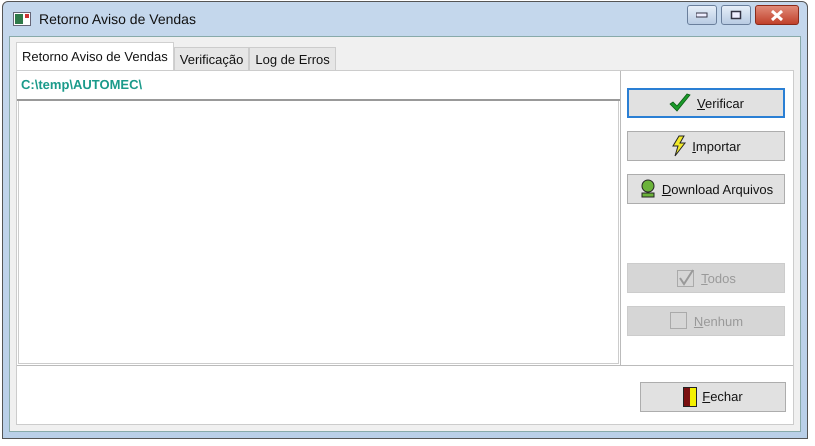 This screenshot has width=815, height=446. I want to click on checked-box-icon, so click(686, 278).